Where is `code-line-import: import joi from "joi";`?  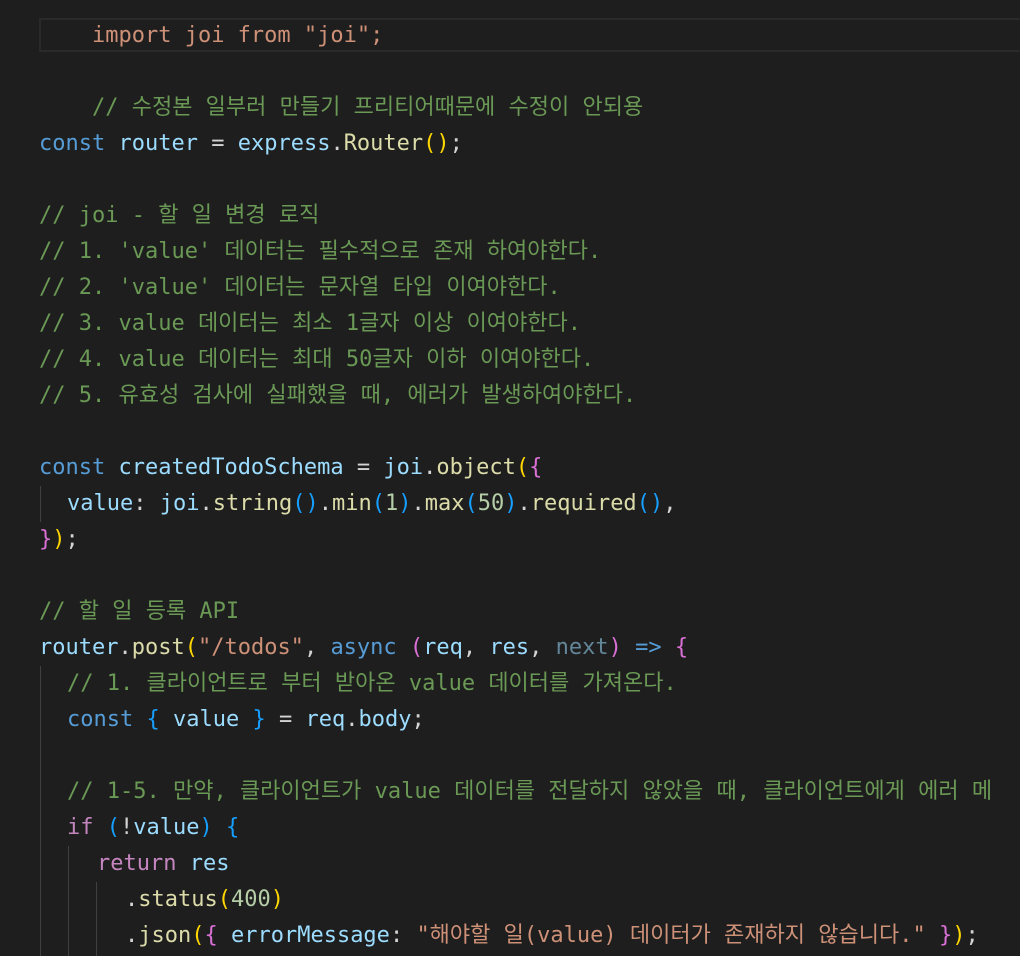 code-line-import: import joi from "joi"; is located at coordinates (211, 24).